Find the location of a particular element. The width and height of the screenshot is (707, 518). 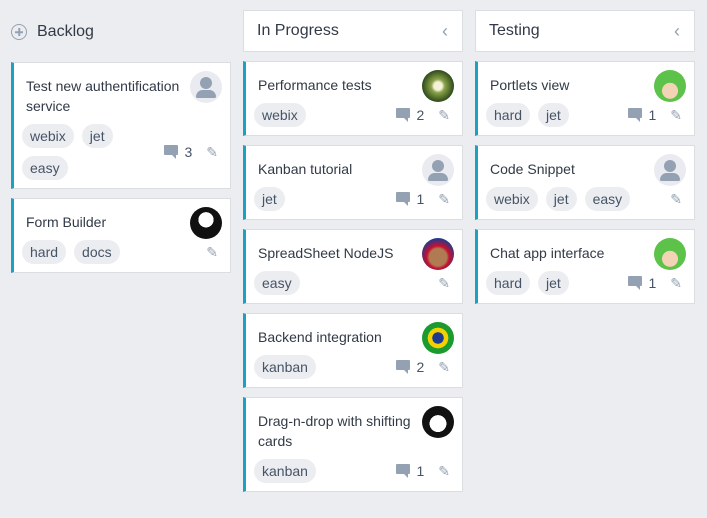

task-card: Kanban tutorial jet 1 ✎ is located at coordinates (353, 182).